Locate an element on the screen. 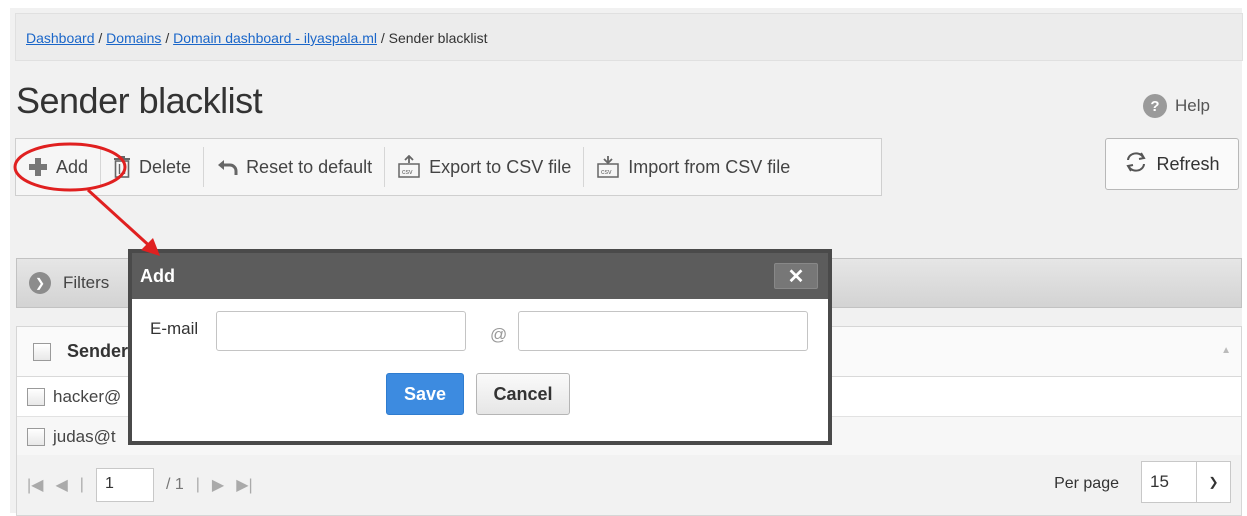  export-label: Export to CSV file is located at coordinates (500, 166).